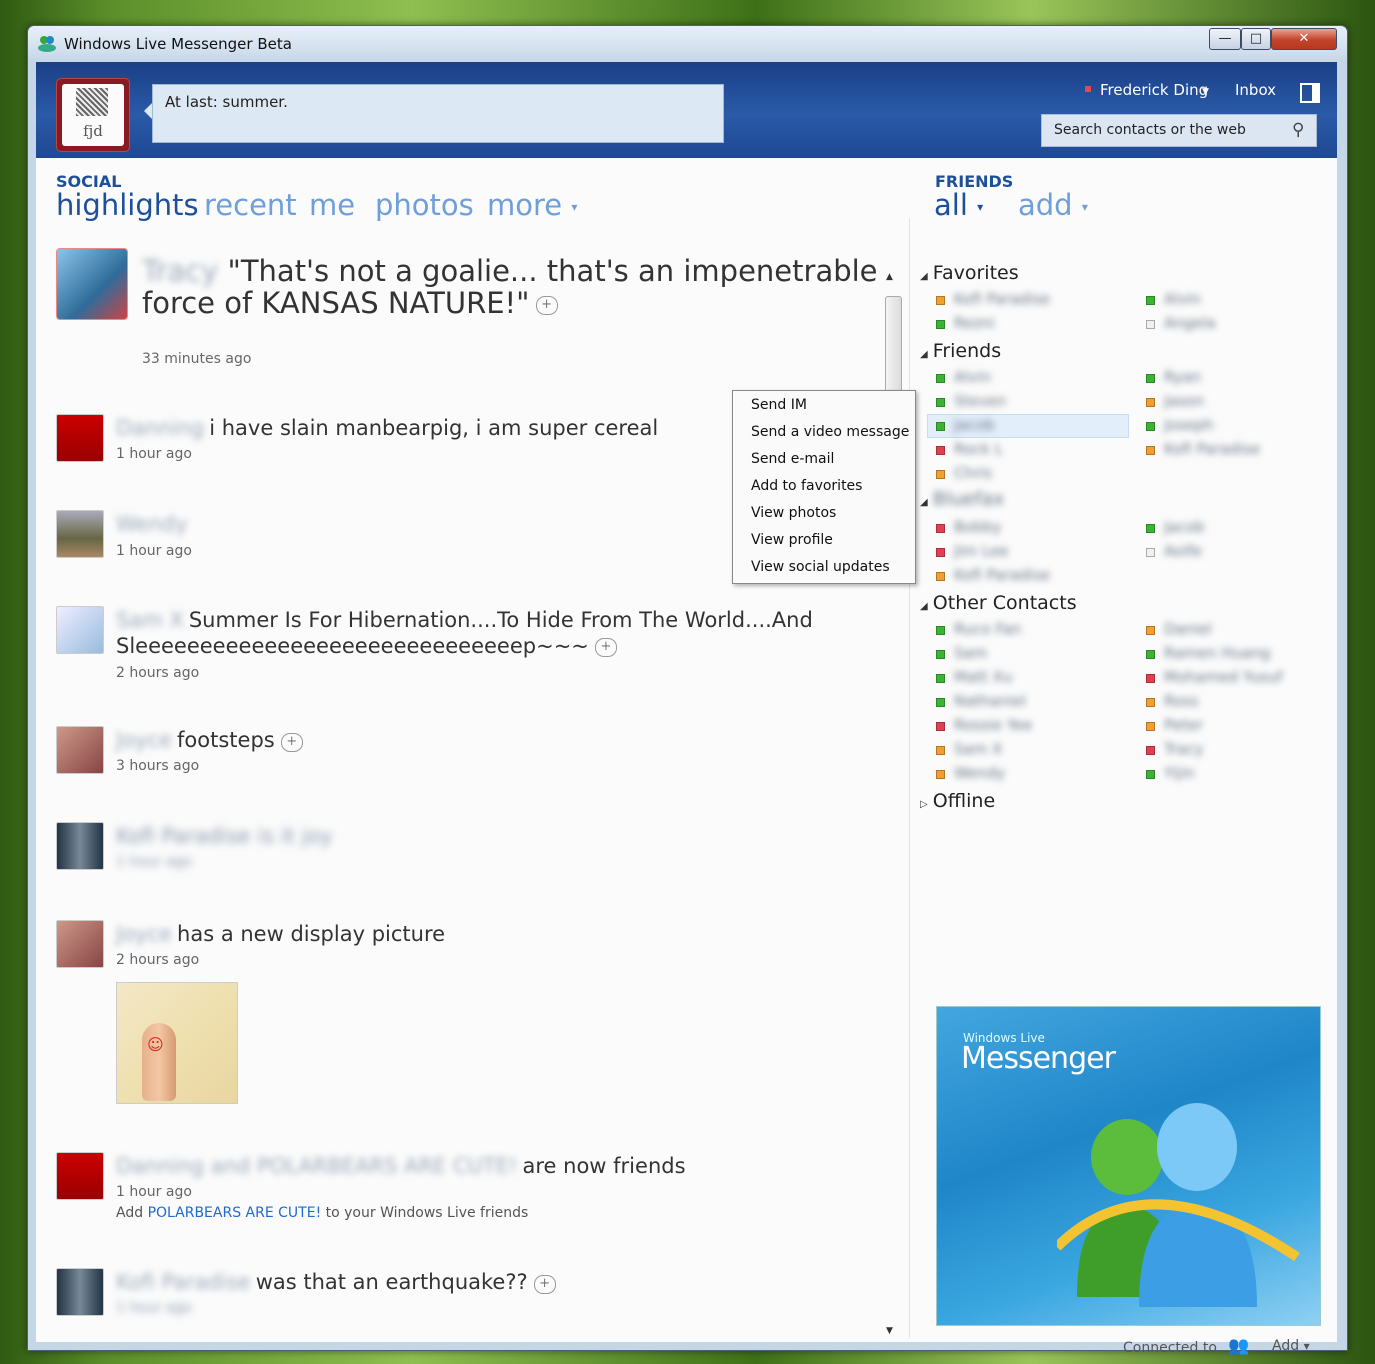 The image size is (1375, 1364). I want to click on menu-item-send-video-message: Send a video message, so click(830, 432).